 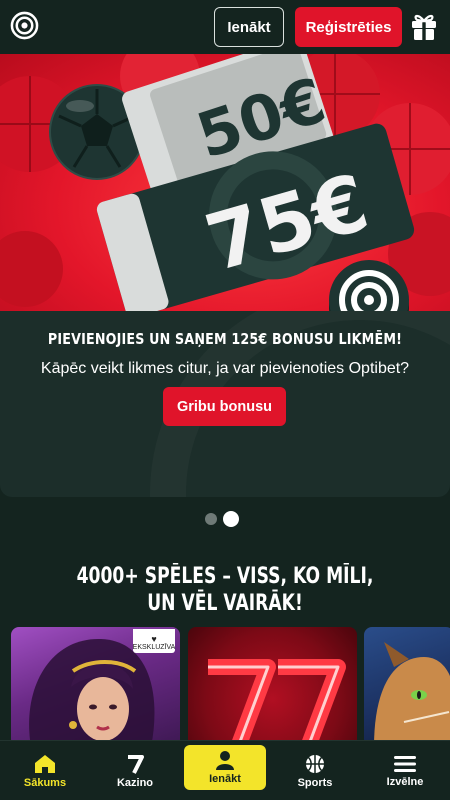 I want to click on nav-sports: Sports, so click(x=315, y=770).